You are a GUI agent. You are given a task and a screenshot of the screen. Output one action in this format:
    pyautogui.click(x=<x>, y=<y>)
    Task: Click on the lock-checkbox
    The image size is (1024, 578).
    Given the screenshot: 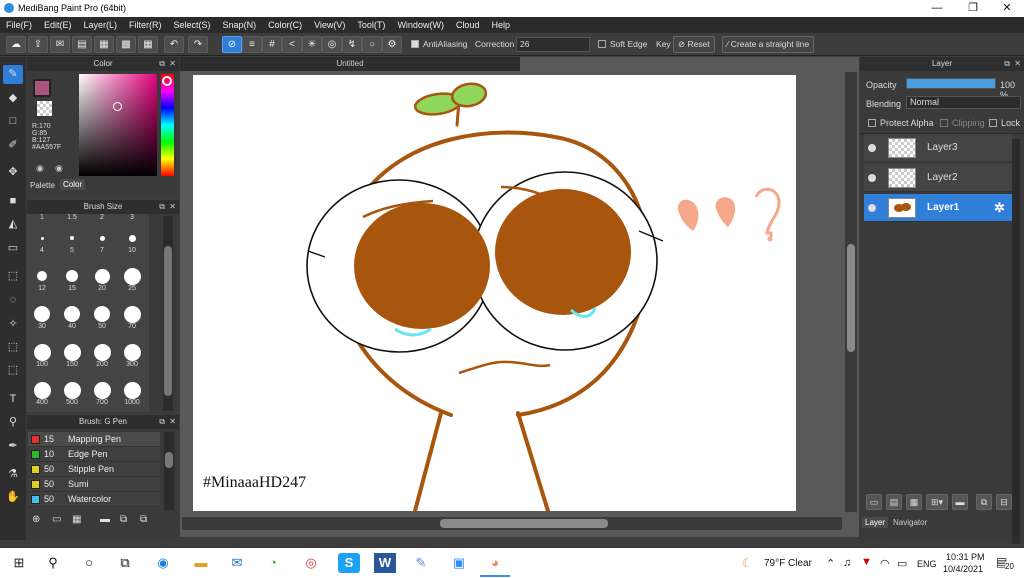 What is the action you would take?
    pyautogui.click(x=993, y=123)
    